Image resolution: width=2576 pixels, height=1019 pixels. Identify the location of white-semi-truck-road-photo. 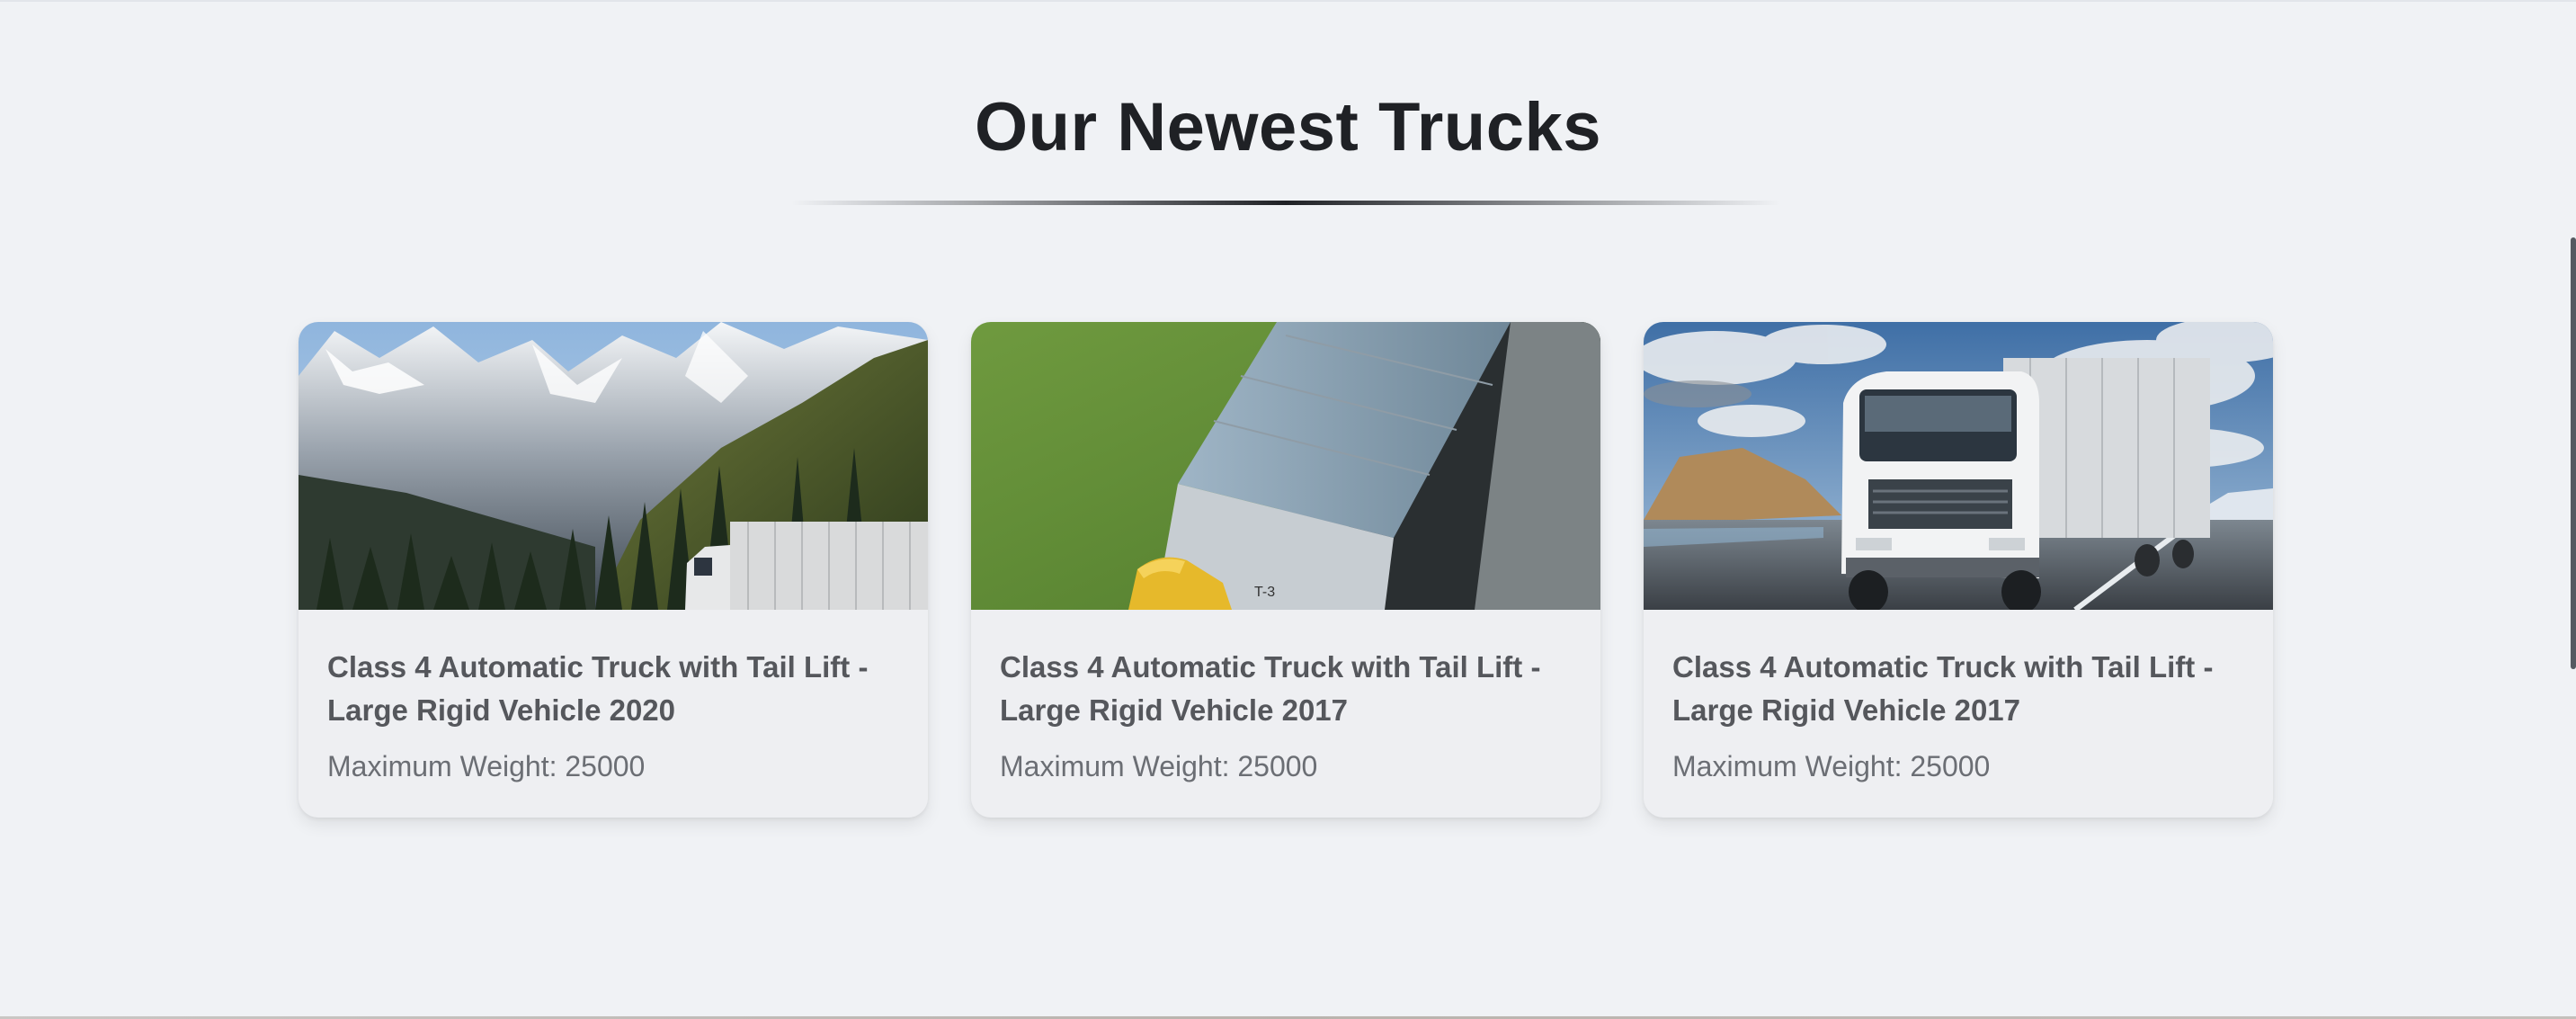
(1958, 466).